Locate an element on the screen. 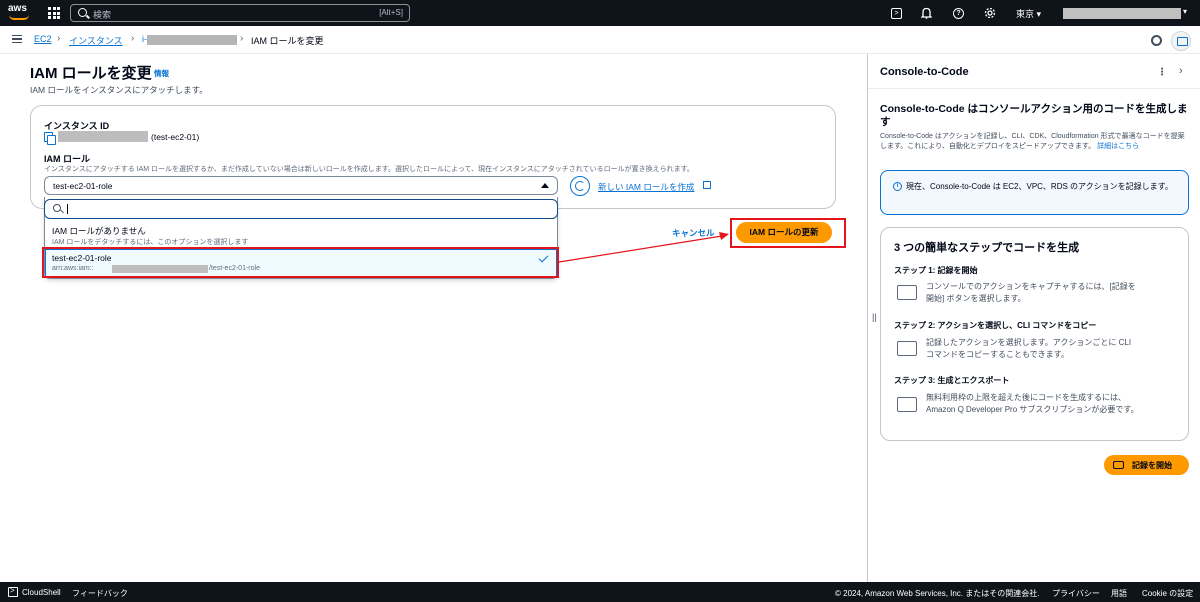 The image size is (1200, 602). record-screen-icon is located at coordinates (907, 292).